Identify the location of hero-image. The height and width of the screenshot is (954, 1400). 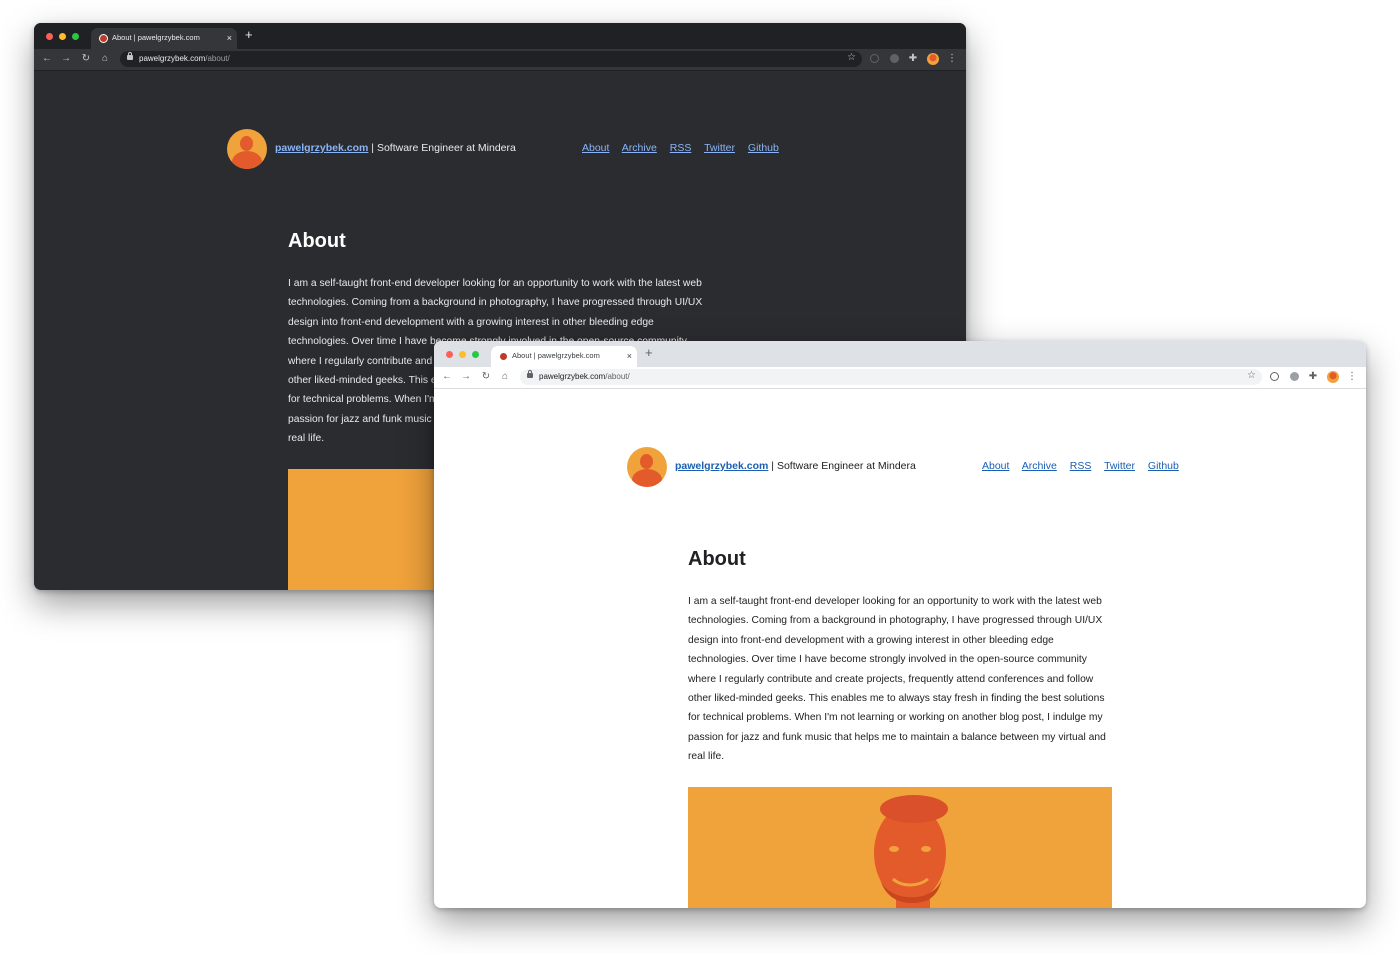
(900, 847).